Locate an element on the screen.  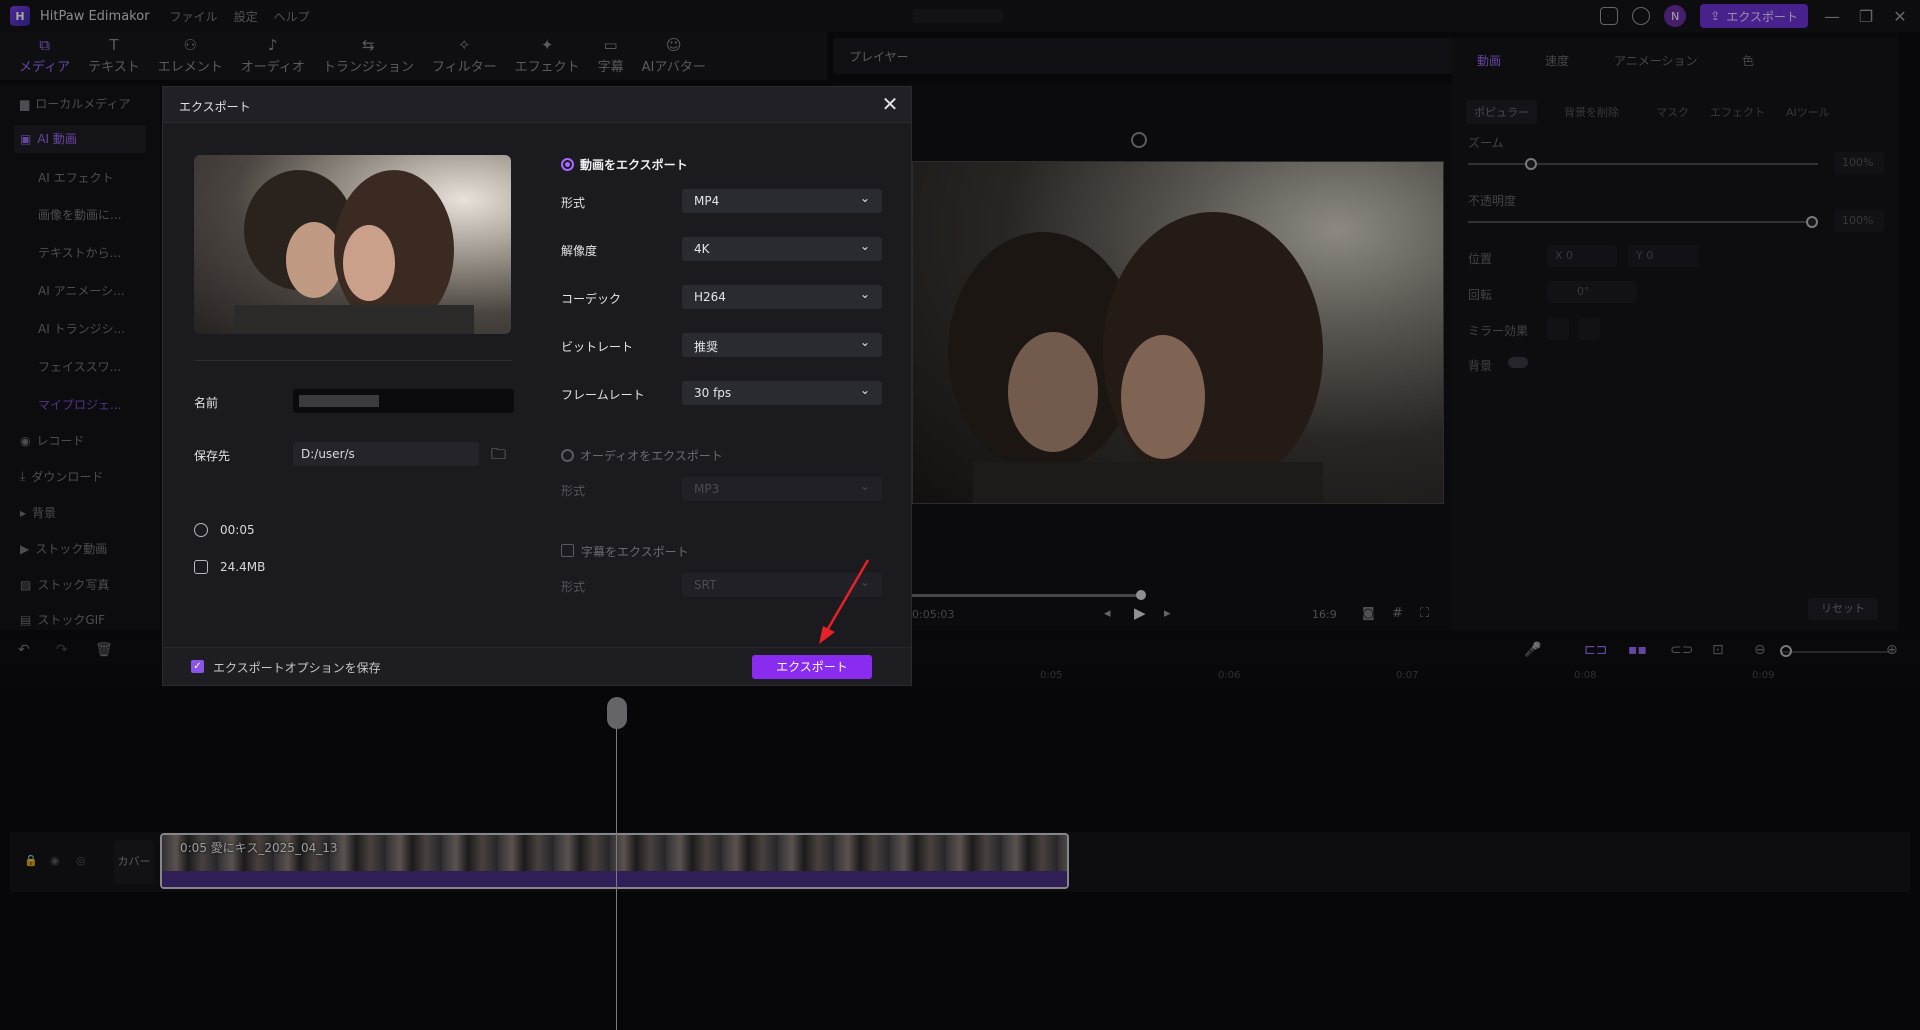
framerate-label: フレームレート is located at coordinates (603, 395).